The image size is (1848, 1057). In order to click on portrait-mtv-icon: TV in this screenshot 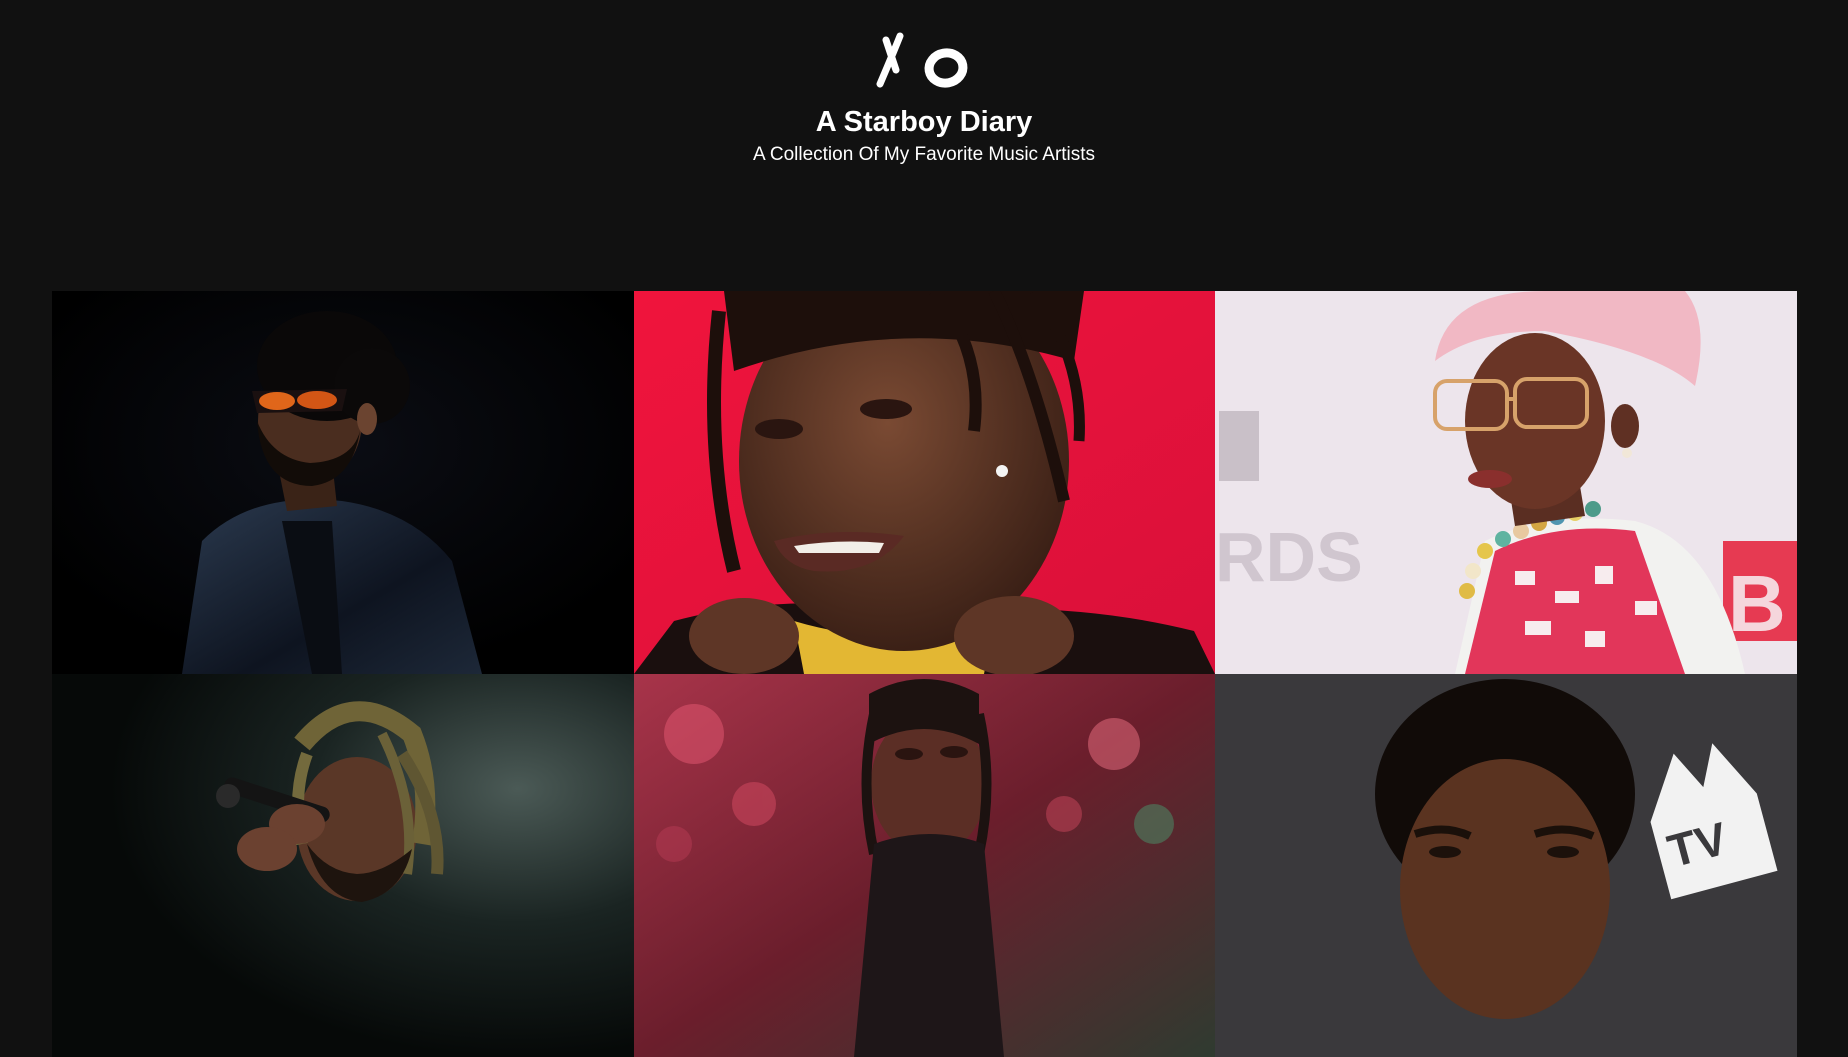, I will do `click(1506, 865)`.